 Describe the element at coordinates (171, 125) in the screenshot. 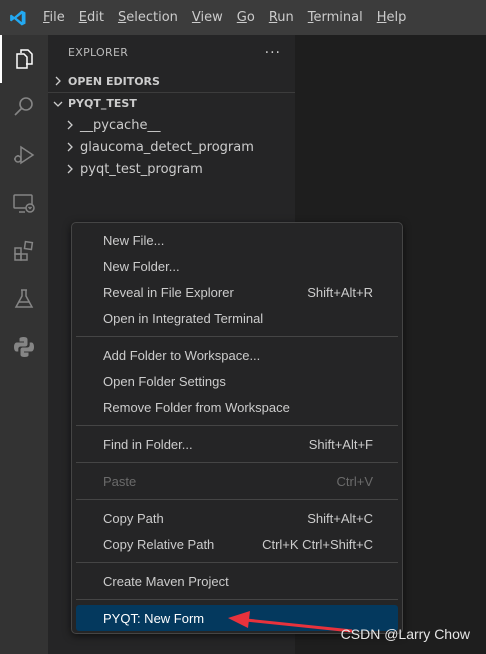

I see `tree-item-pycache: __pycache__` at that location.